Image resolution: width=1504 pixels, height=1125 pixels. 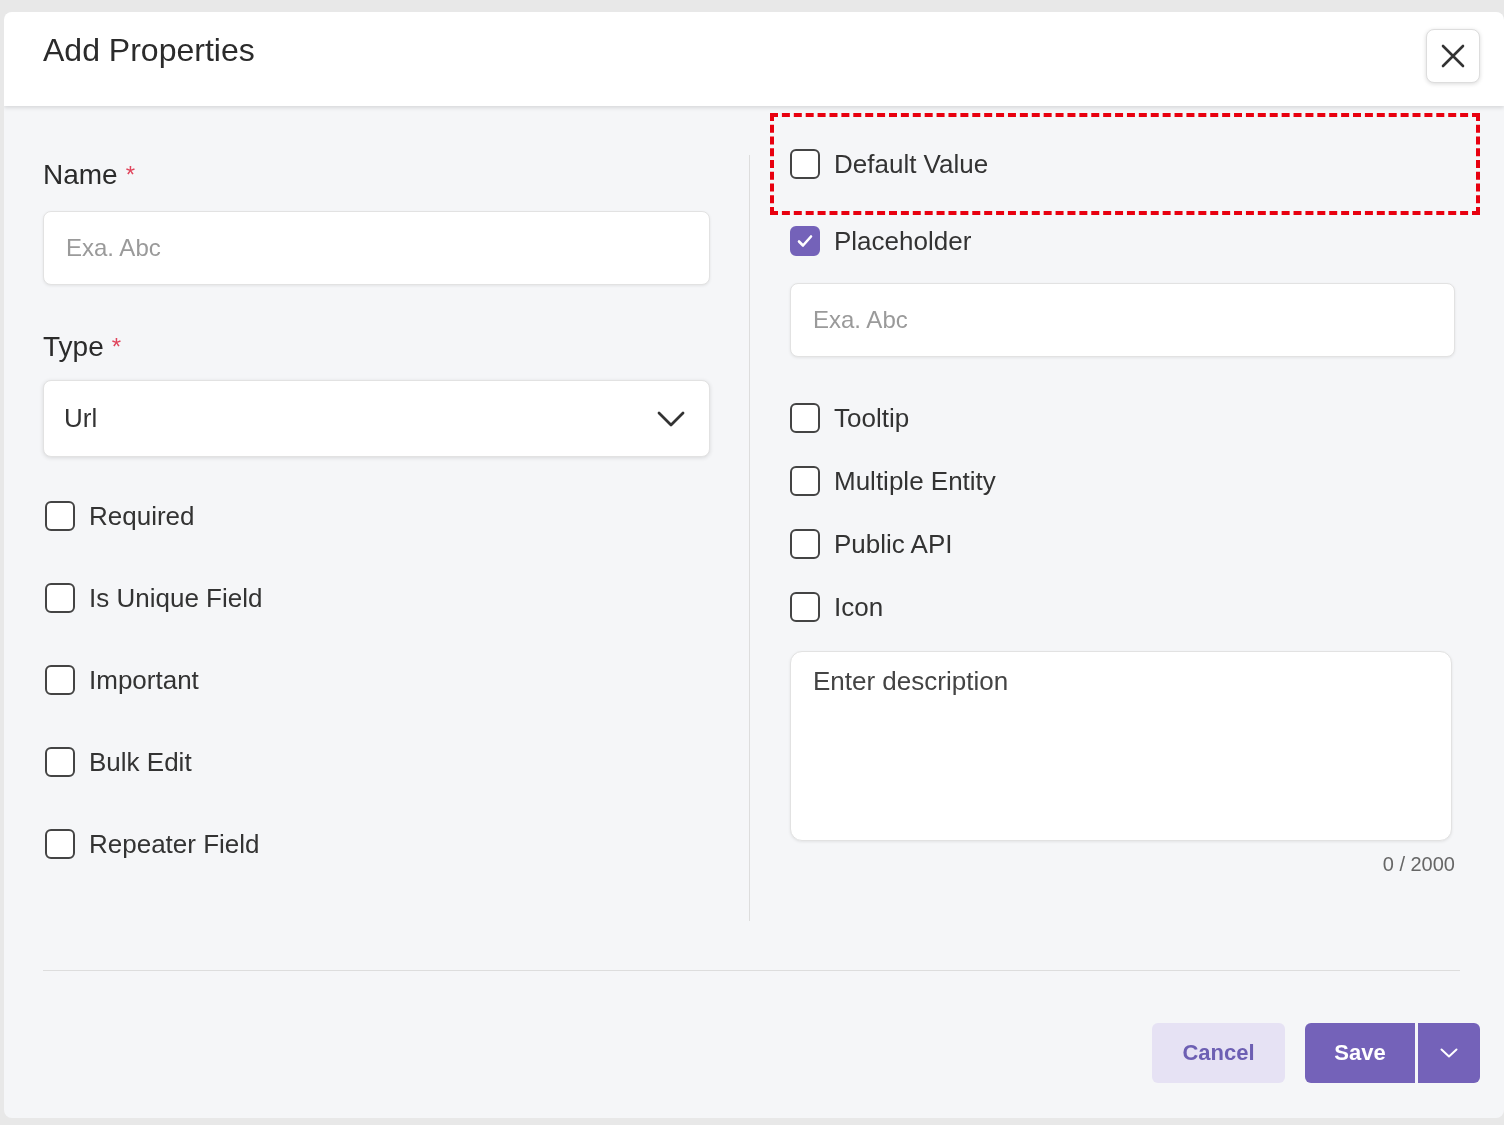 I want to click on close-button, so click(x=1453, y=56).